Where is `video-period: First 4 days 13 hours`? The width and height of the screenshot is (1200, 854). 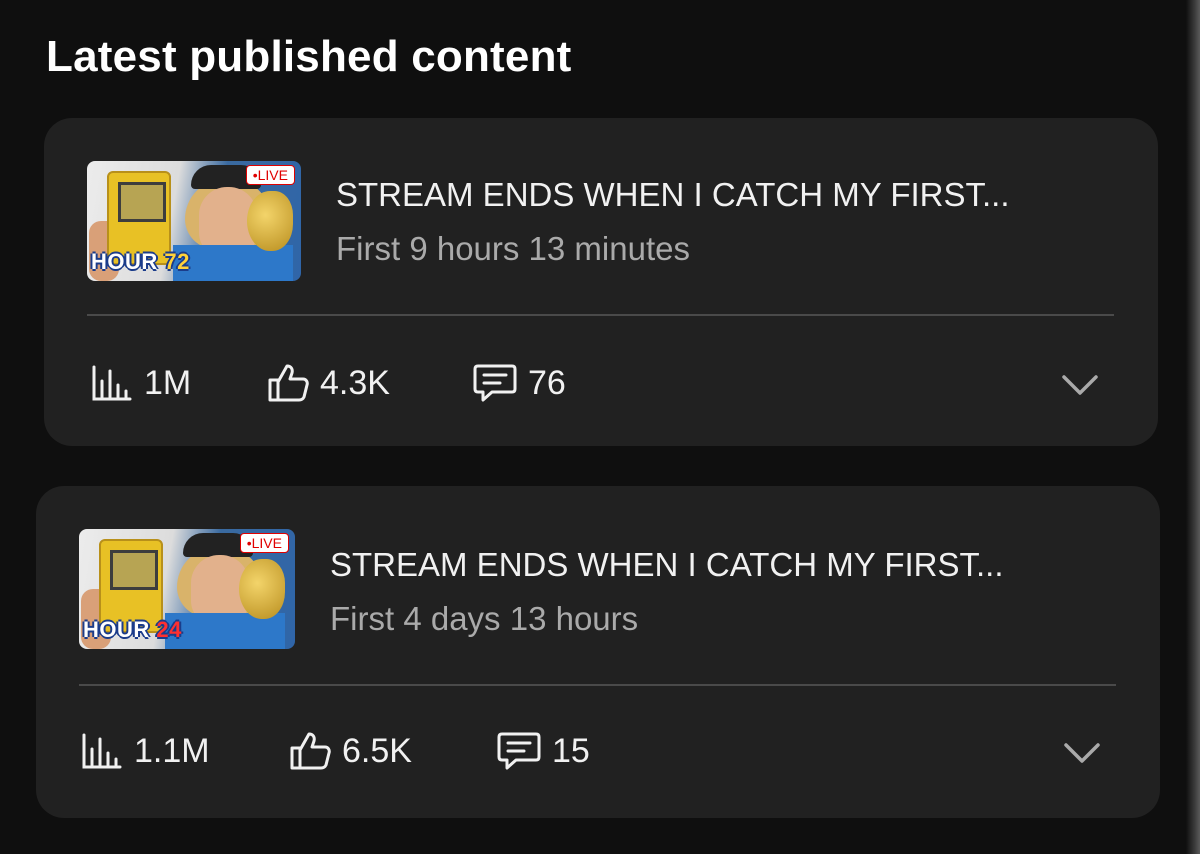
video-period: First 4 days 13 hours is located at coordinates (484, 618).